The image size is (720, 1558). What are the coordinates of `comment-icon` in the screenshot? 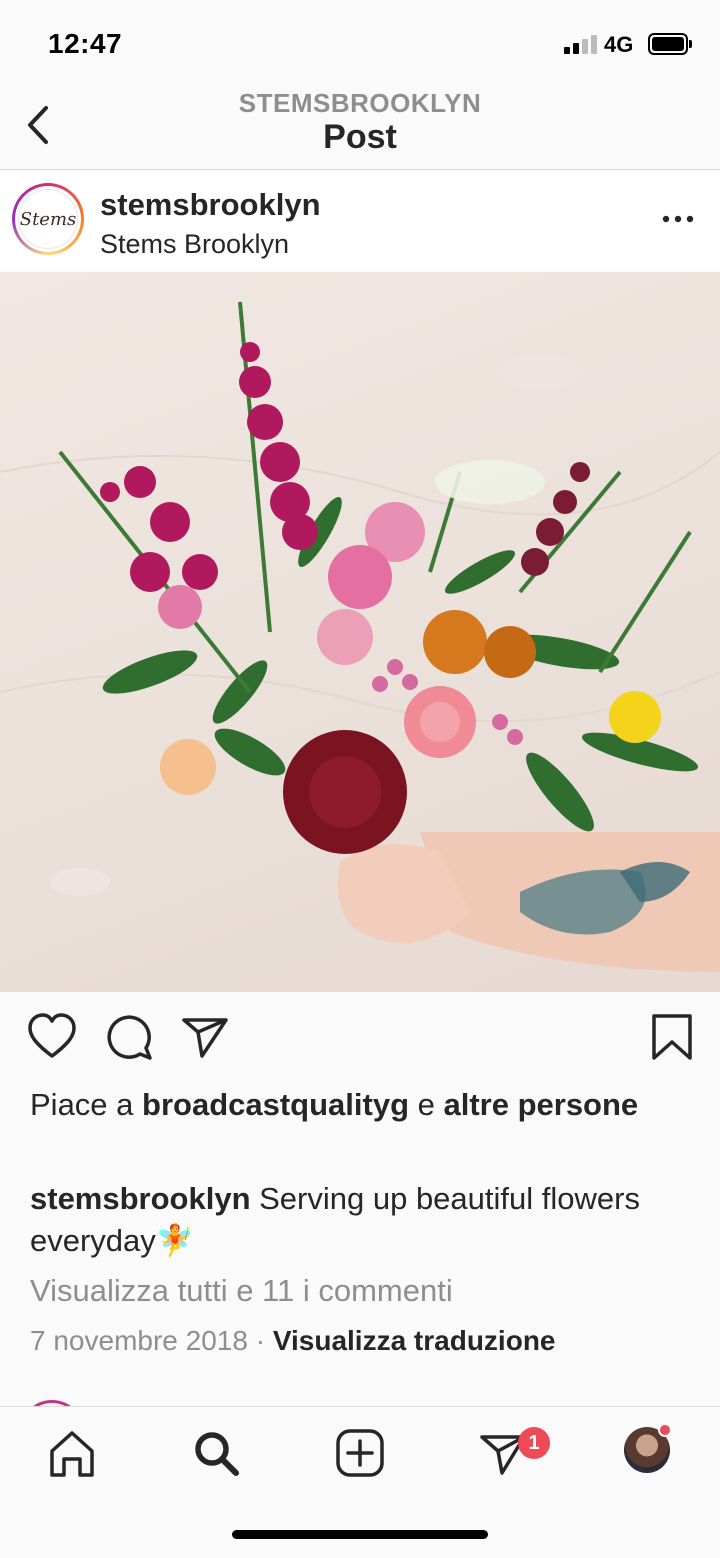 It's located at (129, 1037).